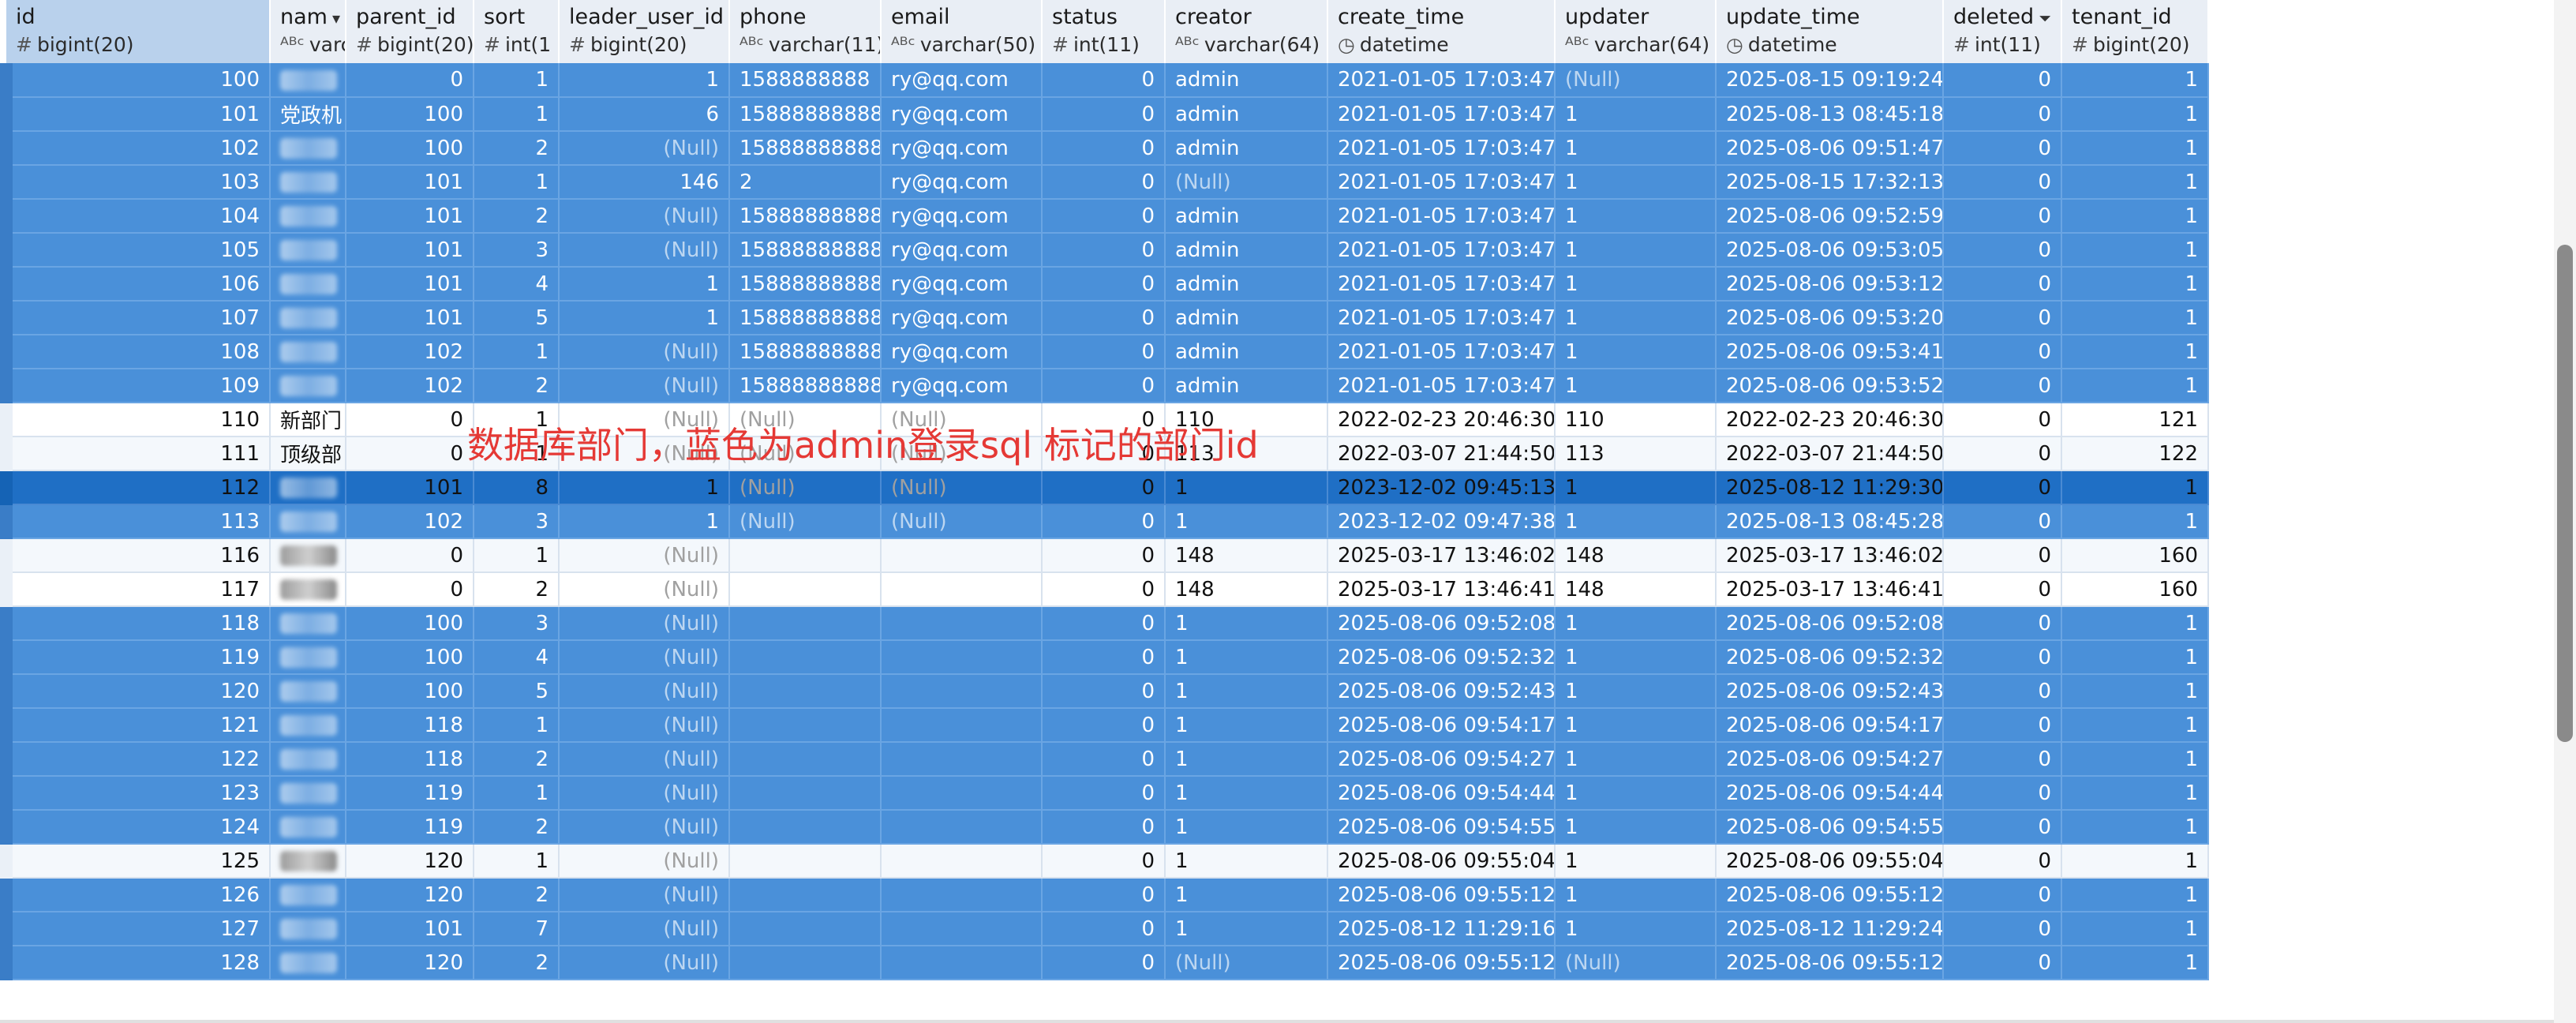 This screenshot has width=2576, height=1023. I want to click on cell-create-time: 2025-08-06 09:55:04, so click(1441, 862).